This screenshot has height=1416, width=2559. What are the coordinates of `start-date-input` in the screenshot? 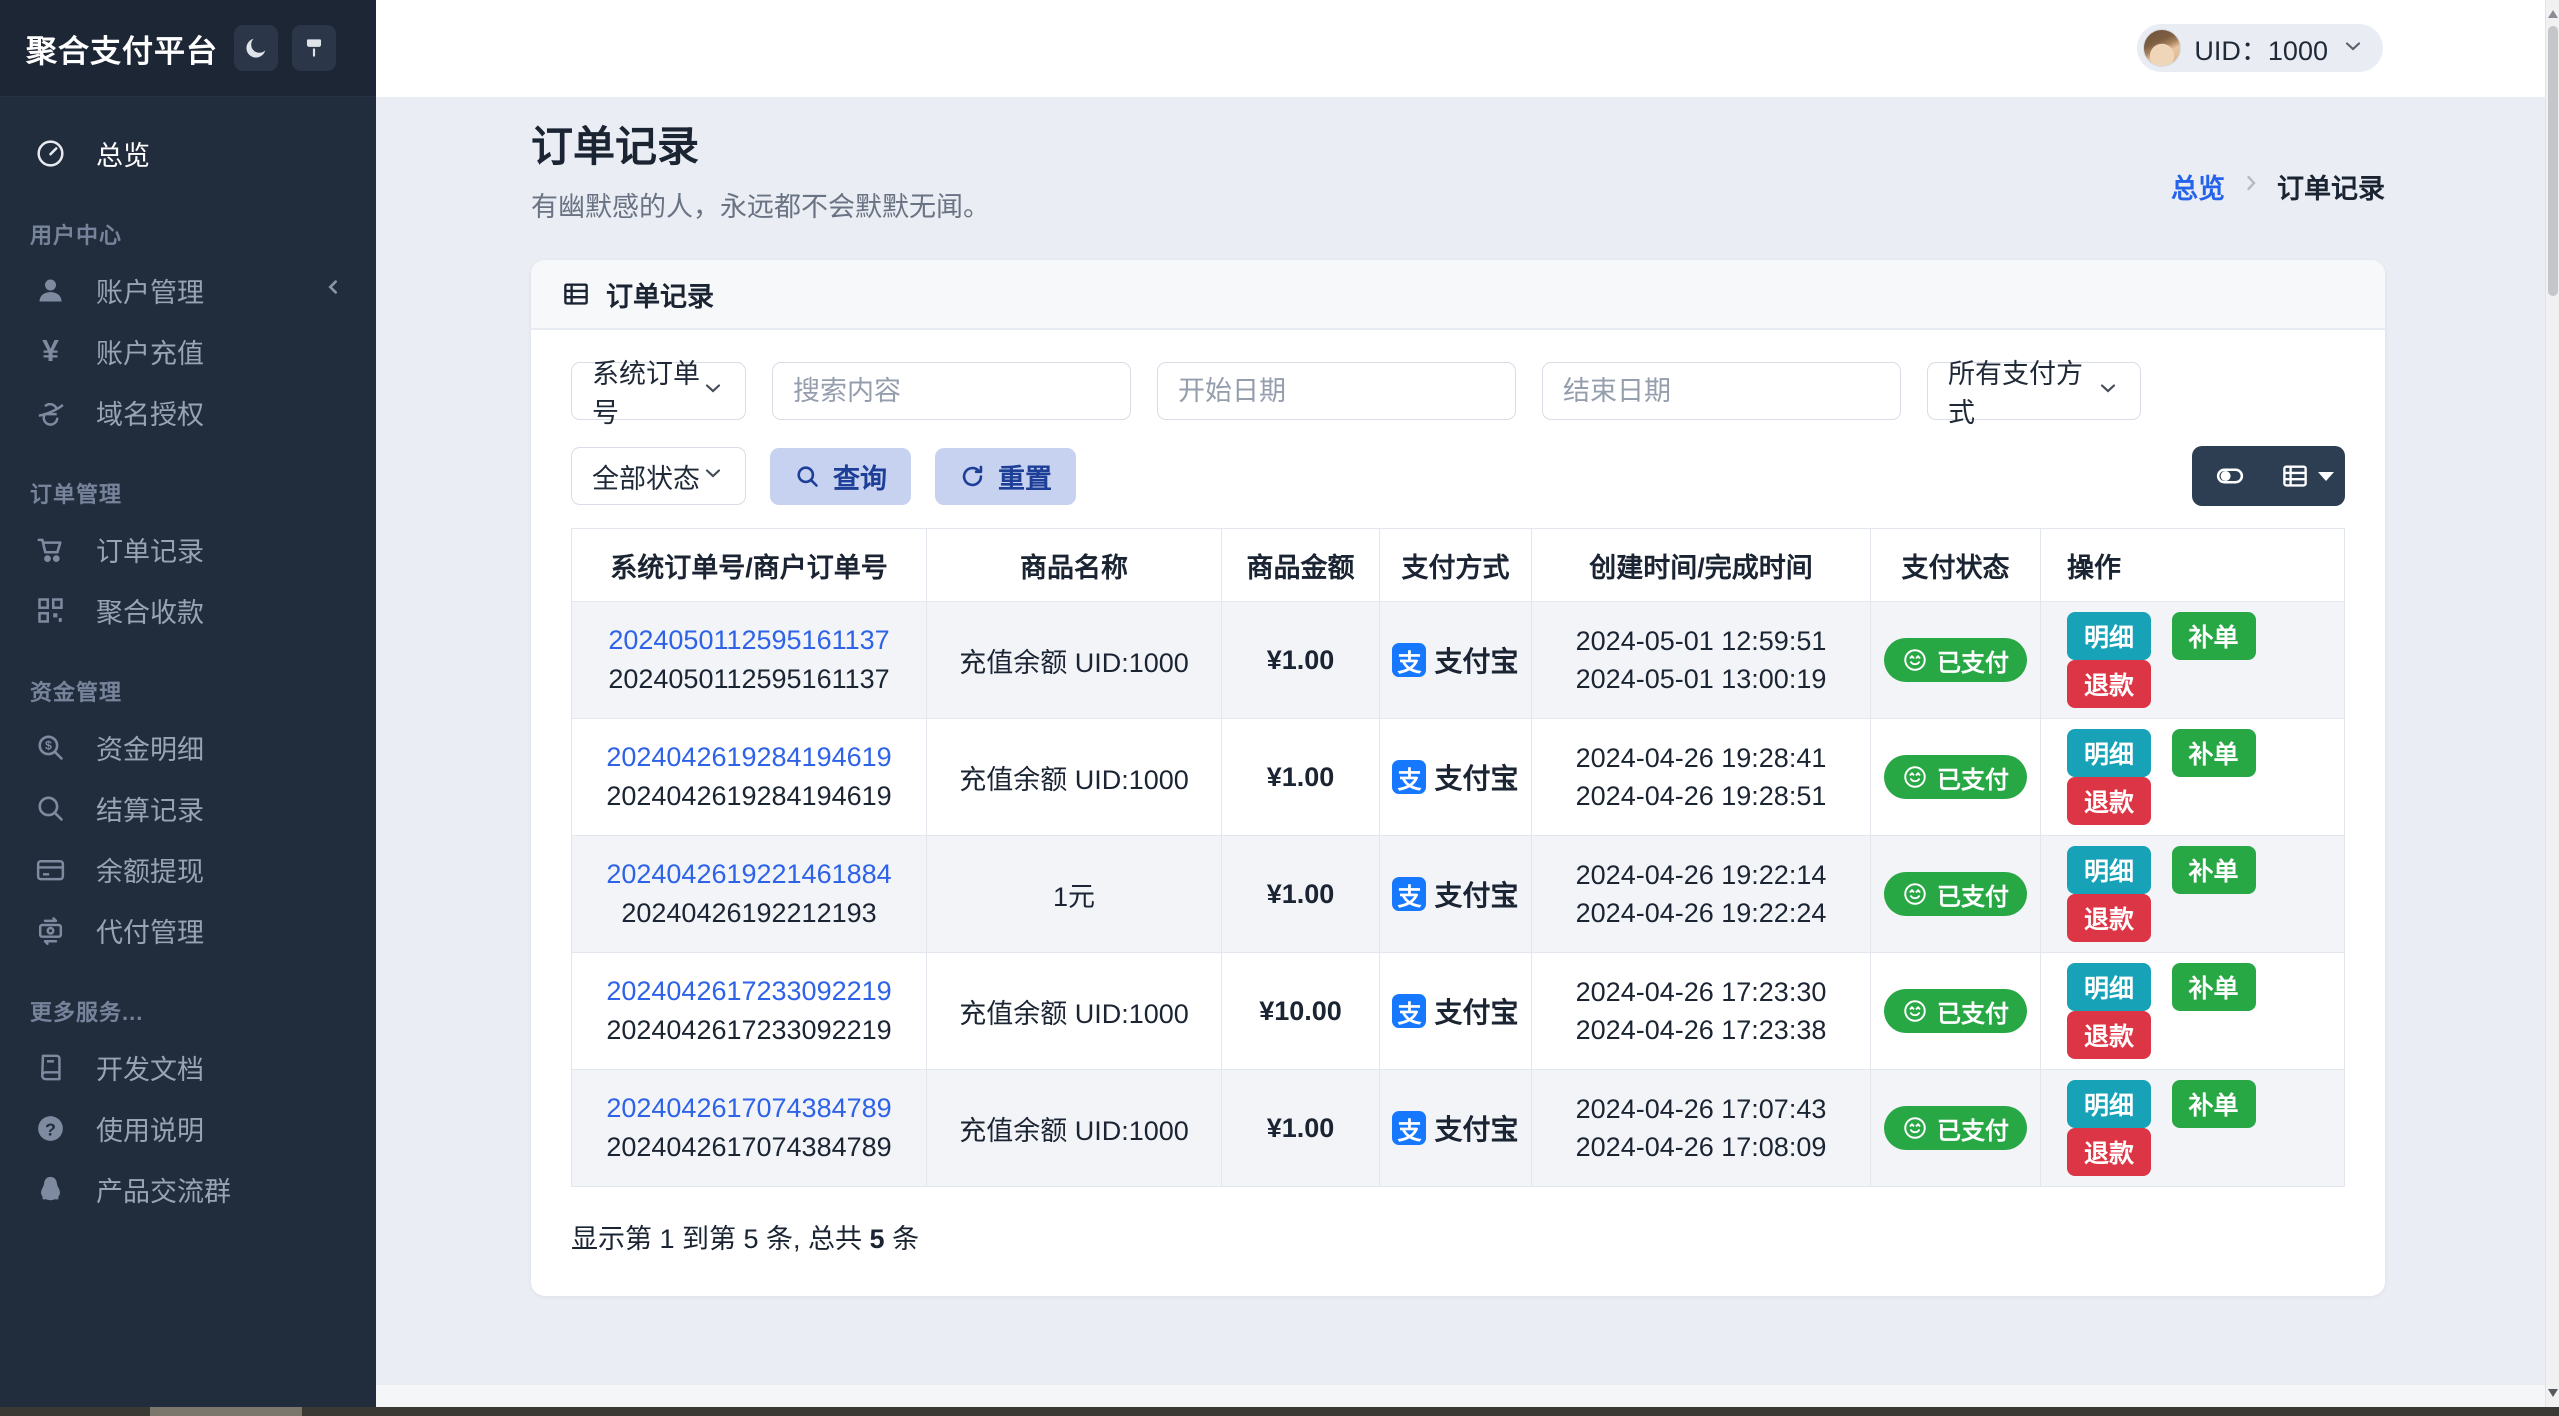 It's located at (1336, 391).